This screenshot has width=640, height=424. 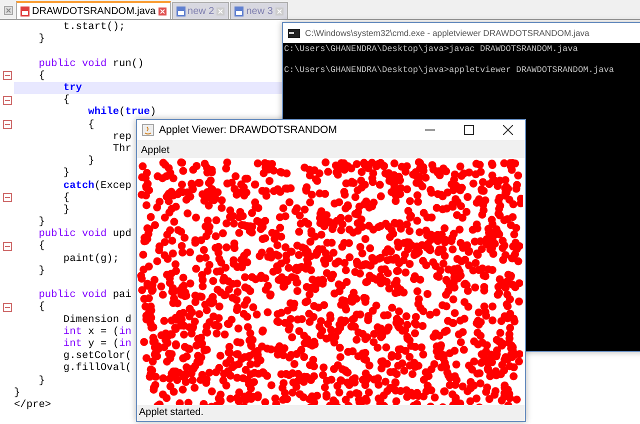 I want to click on tab-label: new 3, so click(x=259, y=11).